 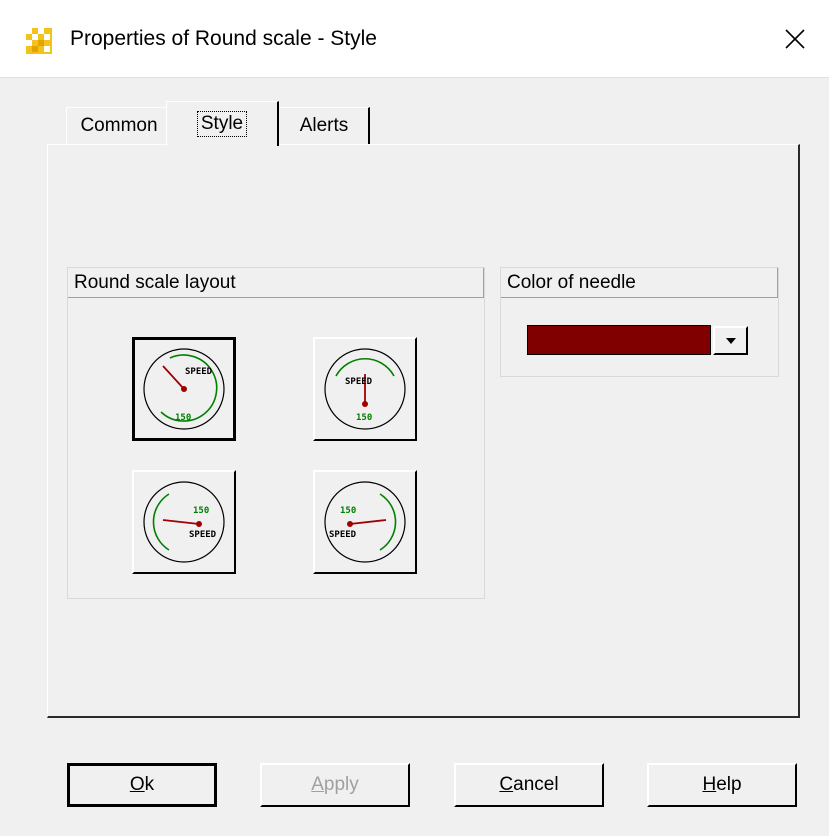 I want to click on needle-color-swatch, so click(x=619, y=340).